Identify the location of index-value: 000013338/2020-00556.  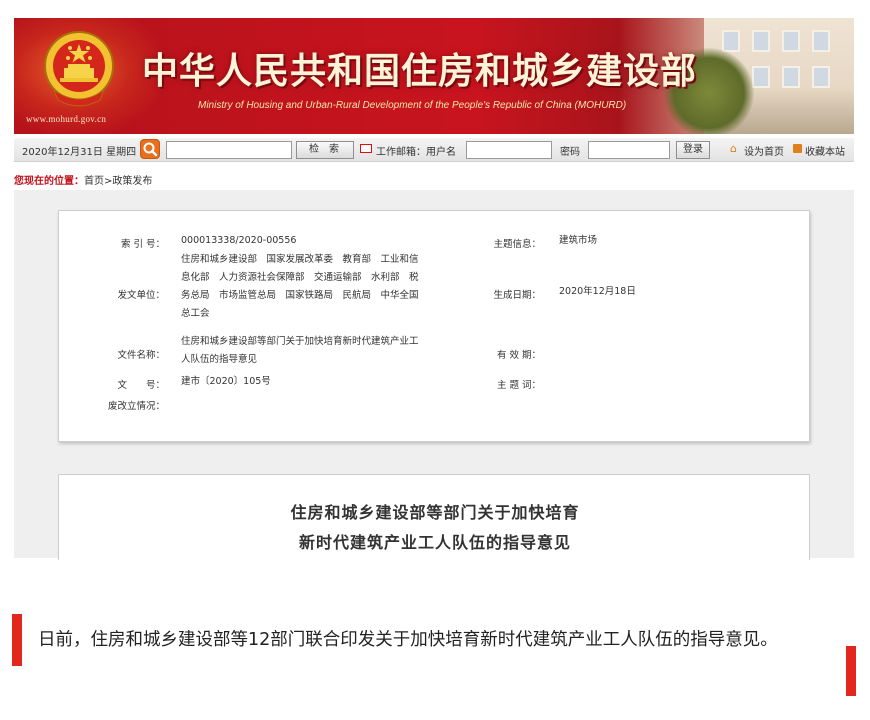
(239, 240).